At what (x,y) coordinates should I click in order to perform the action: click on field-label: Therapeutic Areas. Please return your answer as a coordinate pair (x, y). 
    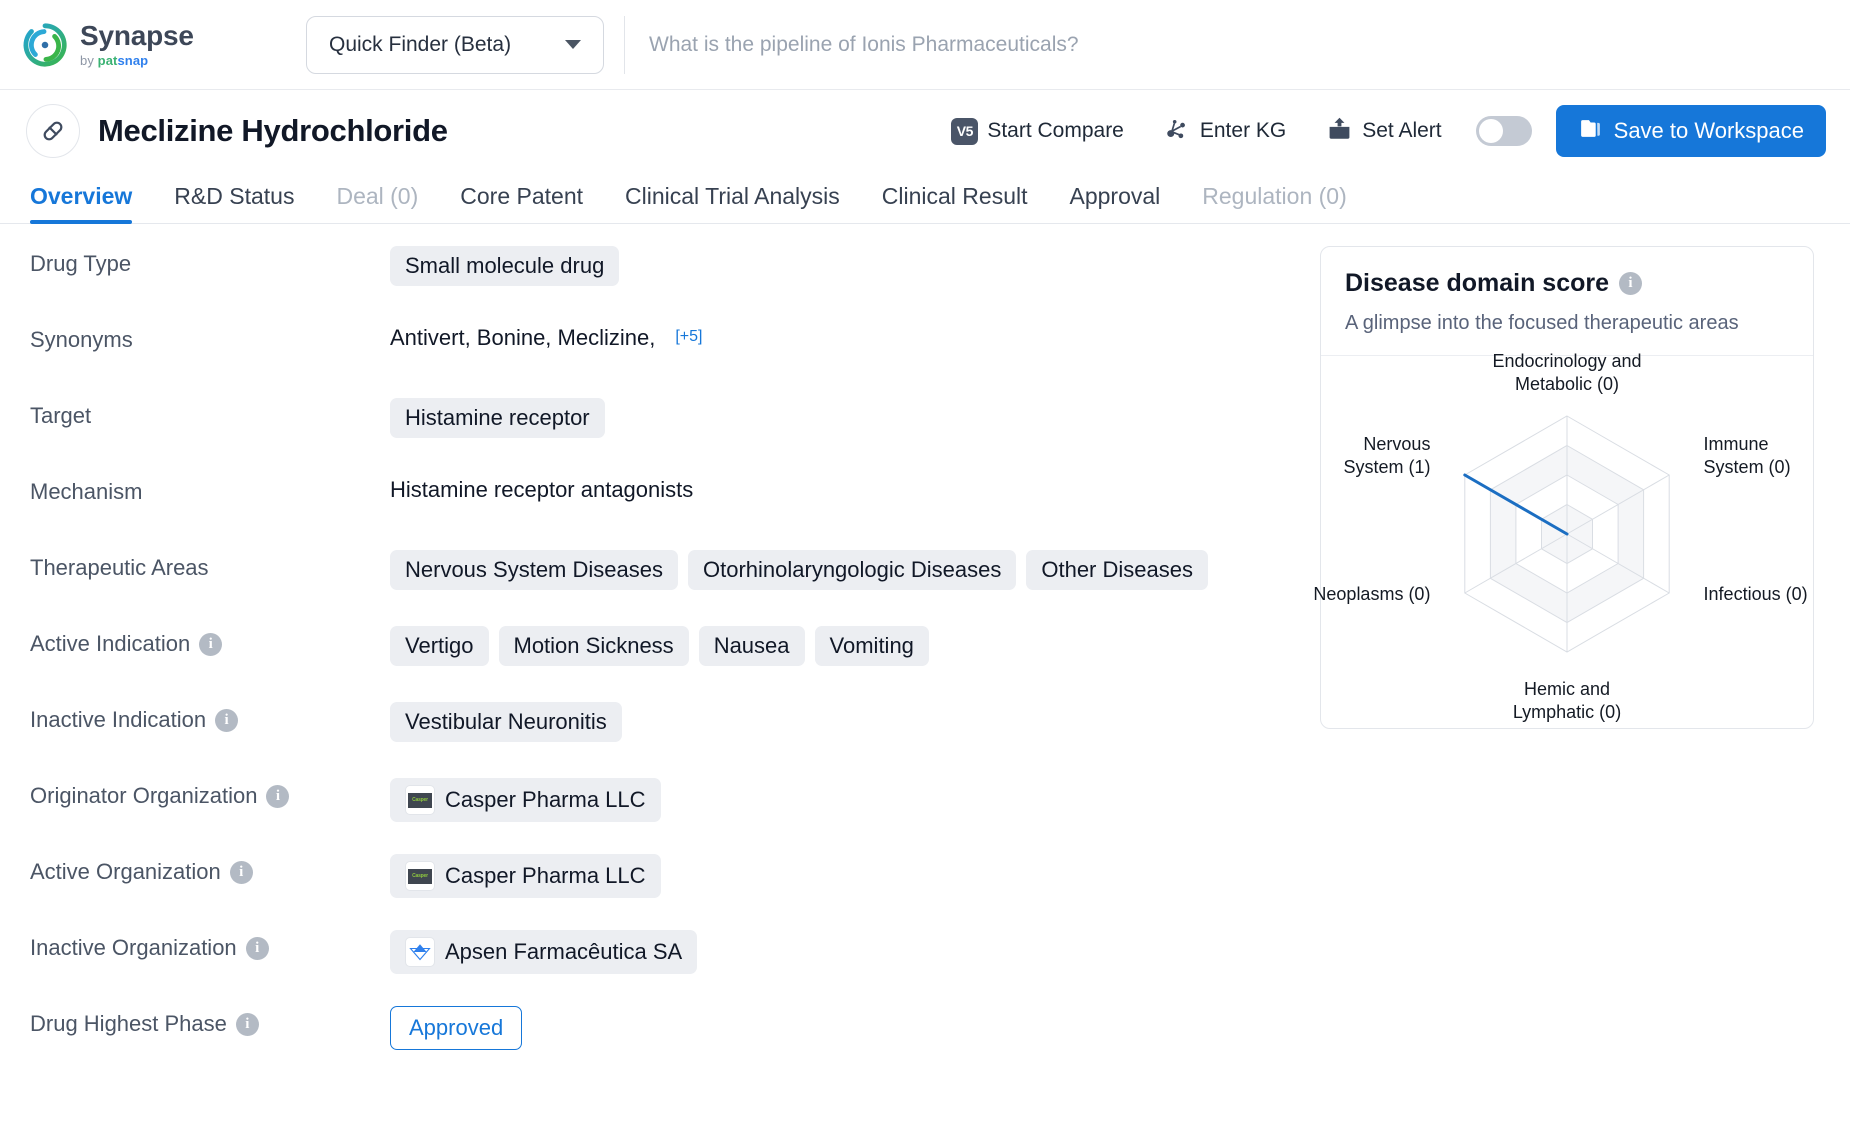
    Looking at the image, I should click on (119, 567).